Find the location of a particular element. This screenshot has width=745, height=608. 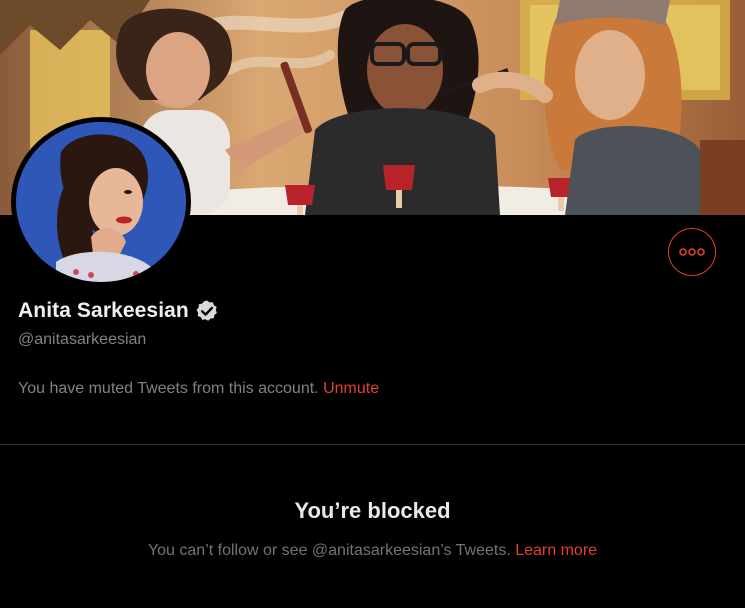

unmute-link: Unmute is located at coordinates (351, 388).